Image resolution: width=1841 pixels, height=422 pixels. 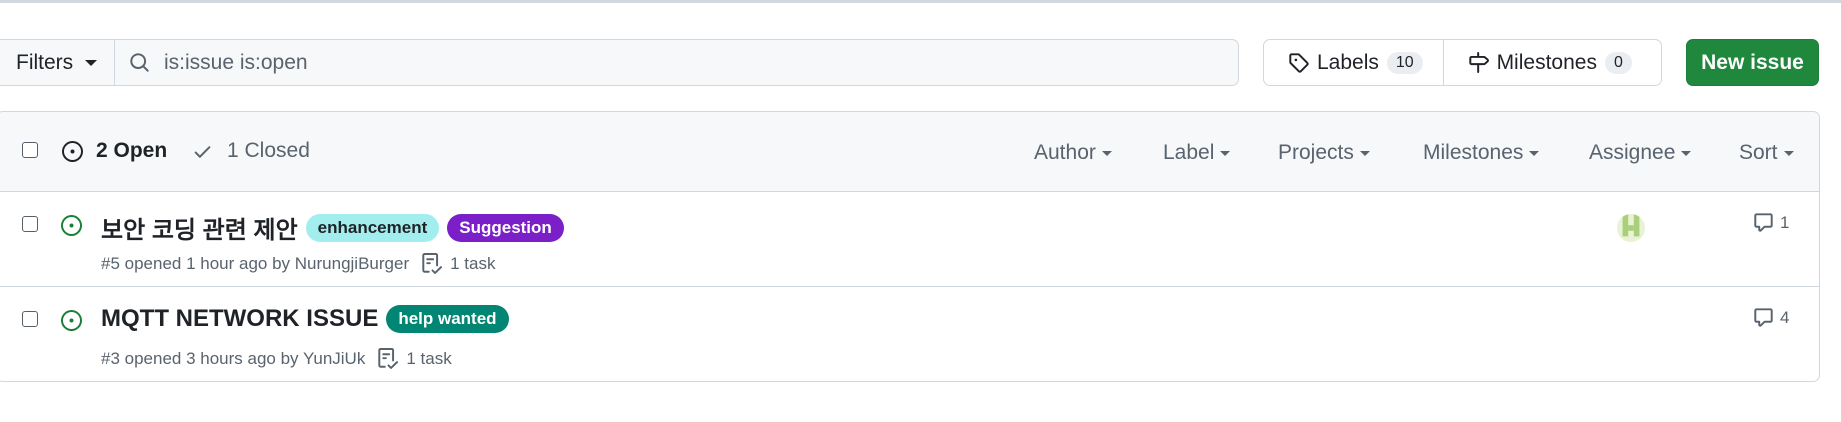 I want to click on projects-filter-label: Projects, so click(x=1316, y=152).